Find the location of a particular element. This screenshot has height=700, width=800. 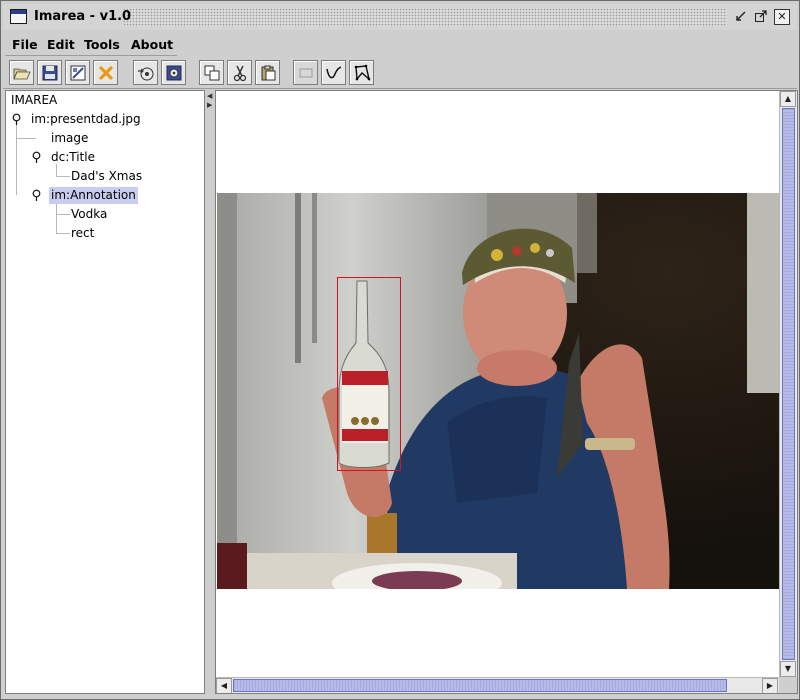

scroll-right-icon: ▶ is located at coordinates (770, 685).